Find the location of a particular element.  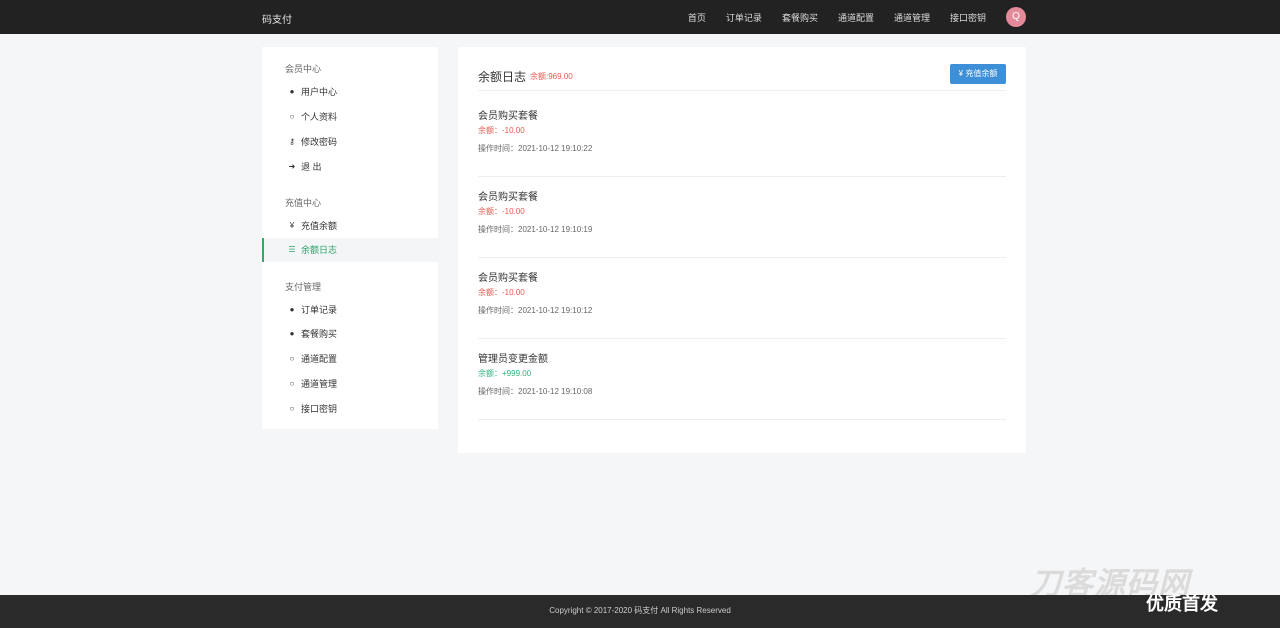

top-nav: 首页 订单记录 套餐购买 通道配置 通道管理 接口密钥 is located at coordinates (837, 17).